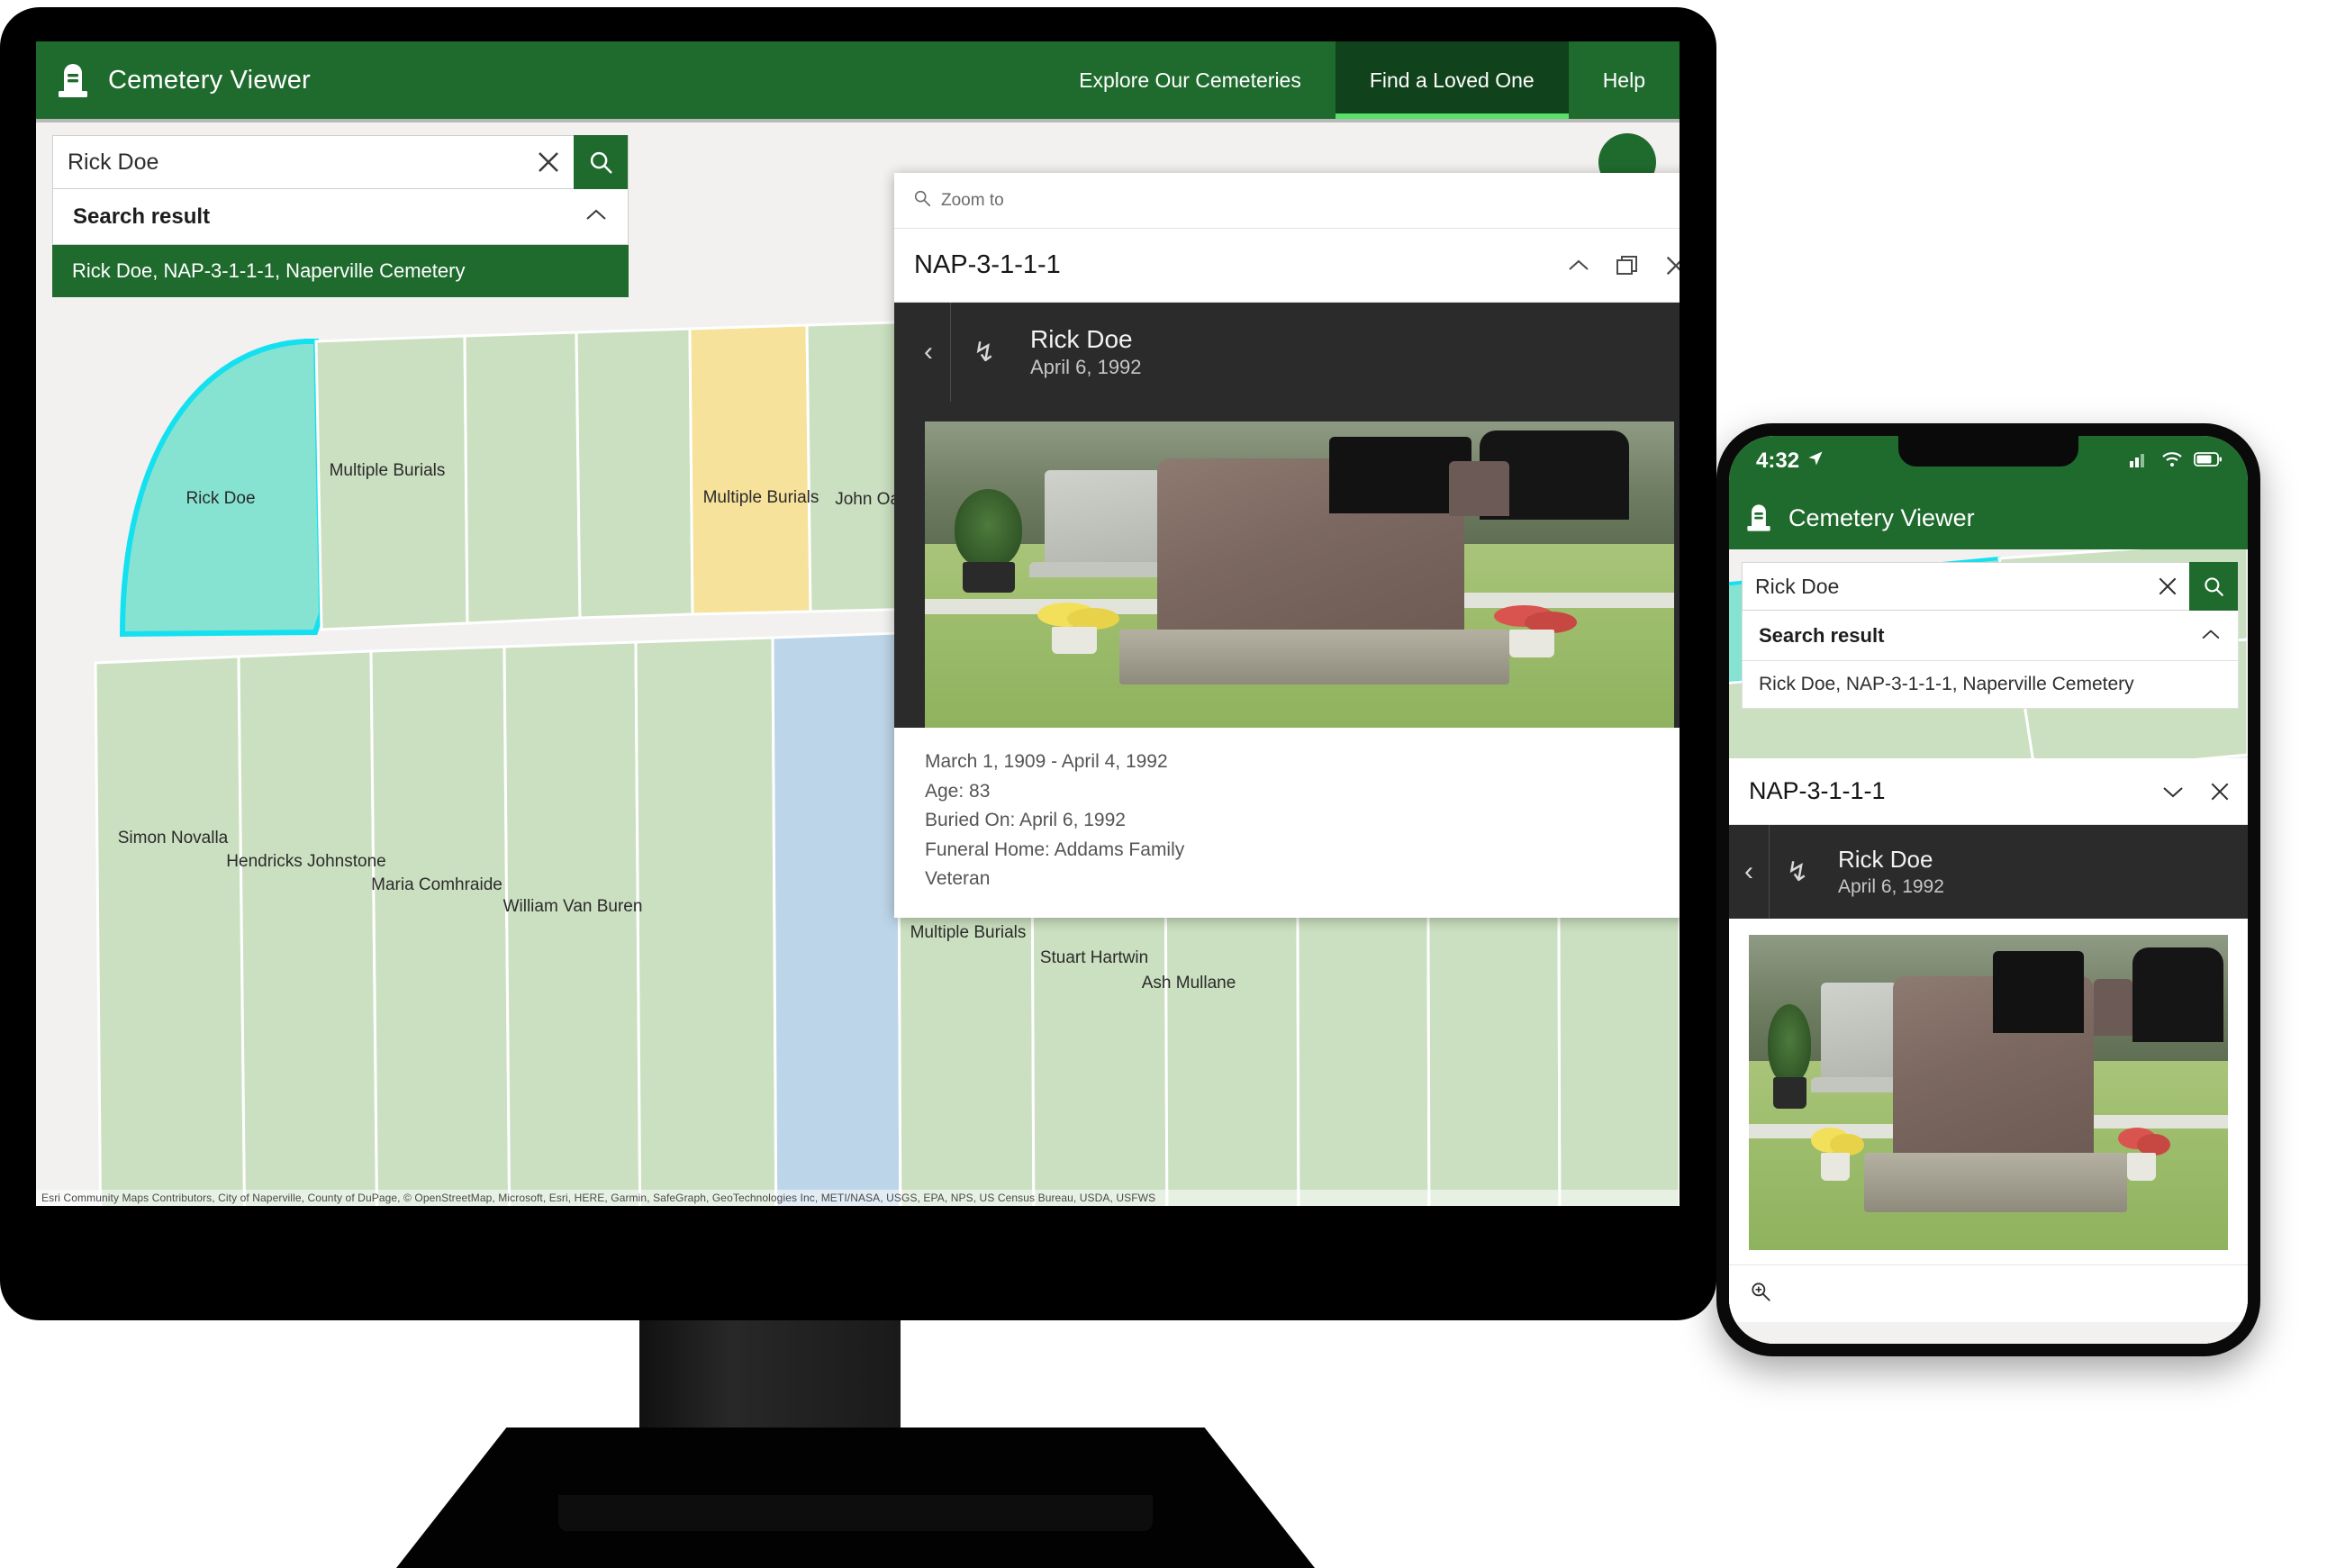 This screenshot has height=1568, width=2327. Describe the element at coordinates (1988, 791) in the screenshot. I see `phone-popup-titlebar: NAP-3-1-1-1` at that location.